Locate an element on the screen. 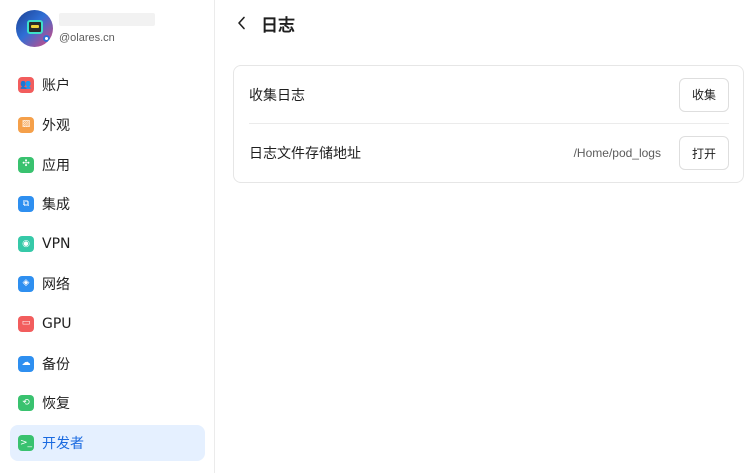 Image resolution: width=752 pixels, height=473 pixels. sidebar-item-vpn: ◉ VPN is located at coordinates (107, 244).